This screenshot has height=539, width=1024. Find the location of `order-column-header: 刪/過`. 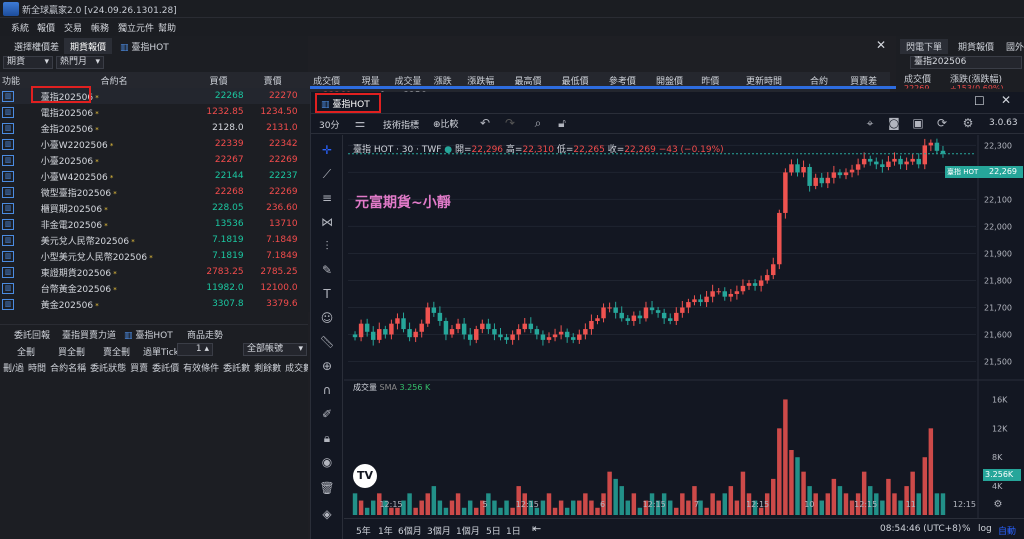

order-column-header: 刪/過 is located at coordinates (13, 369).